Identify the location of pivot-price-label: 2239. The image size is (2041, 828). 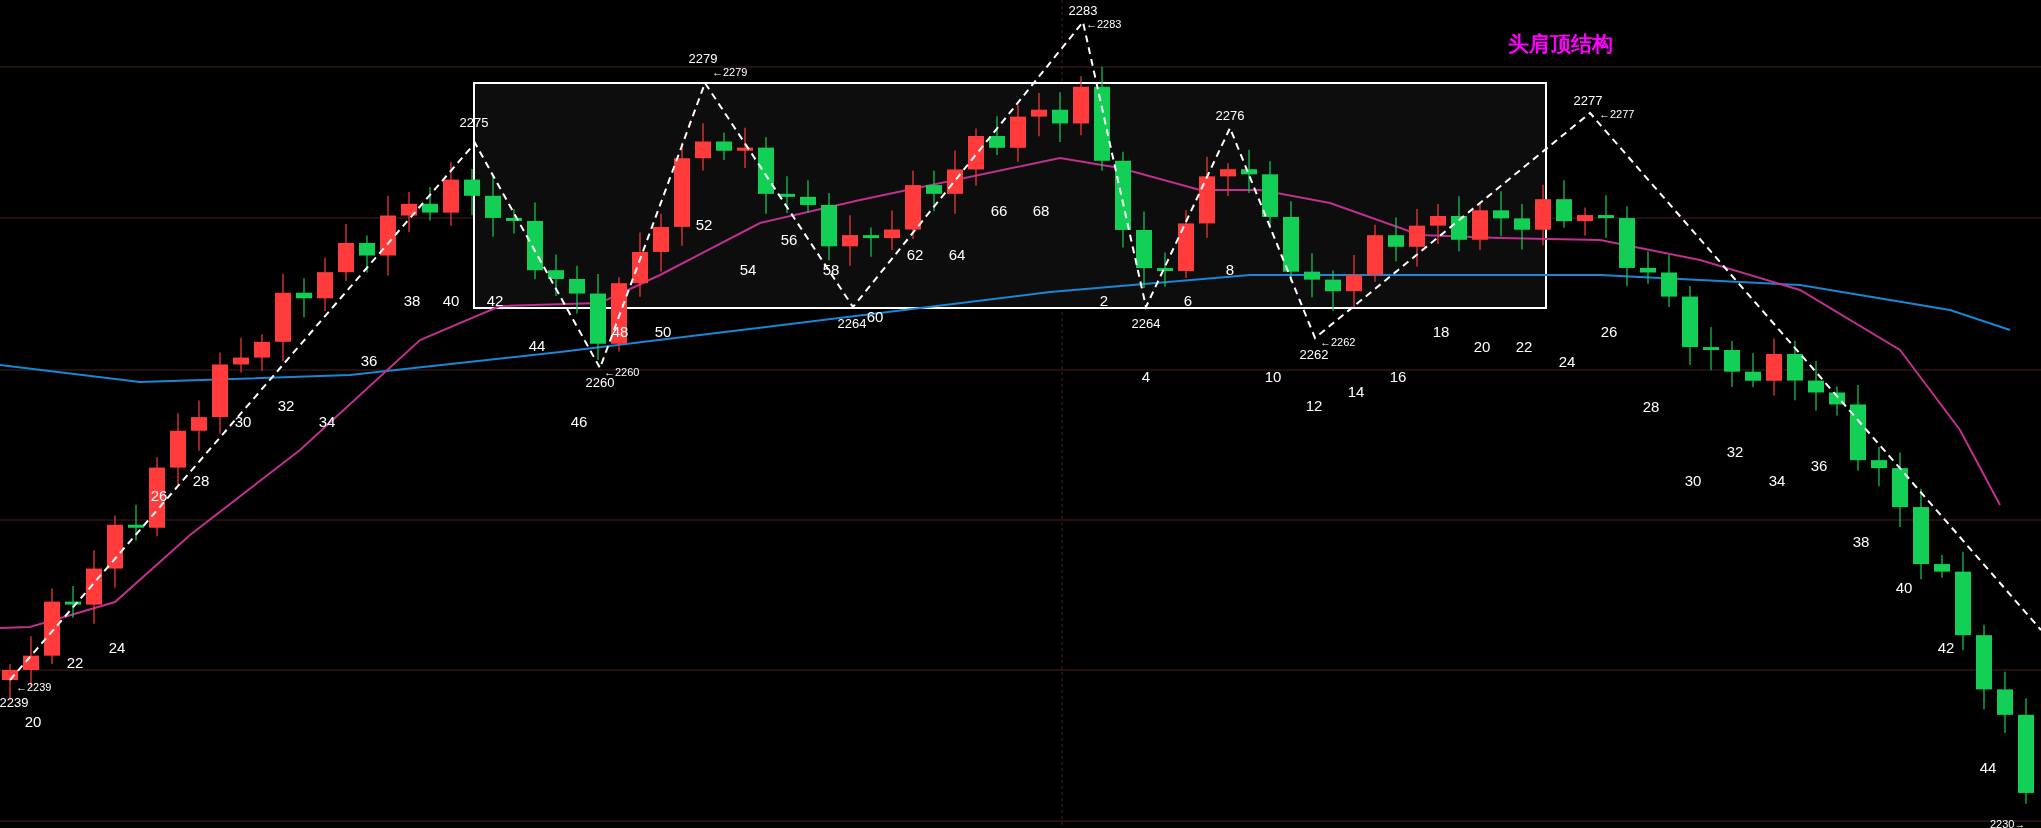
(14, 703).